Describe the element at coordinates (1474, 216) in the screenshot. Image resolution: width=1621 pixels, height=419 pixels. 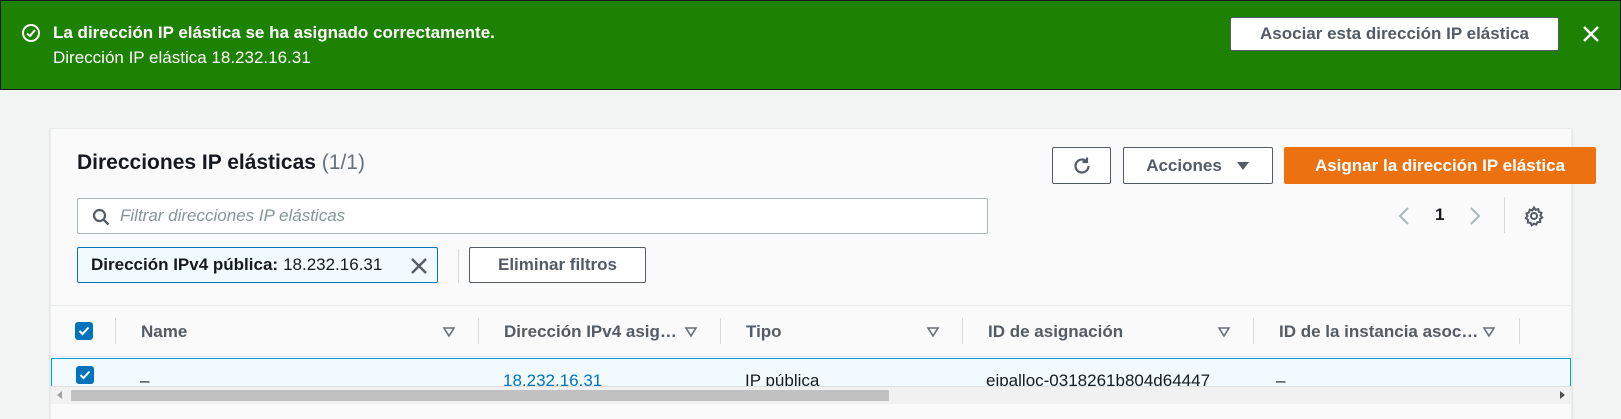
I see `chevron-right-icon` at that location.